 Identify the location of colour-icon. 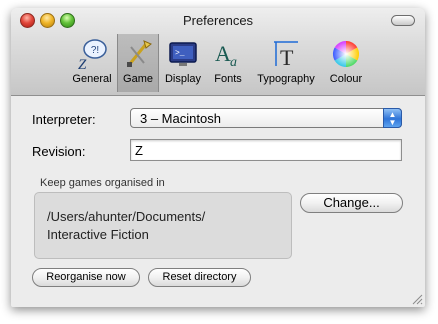
(346, 54).